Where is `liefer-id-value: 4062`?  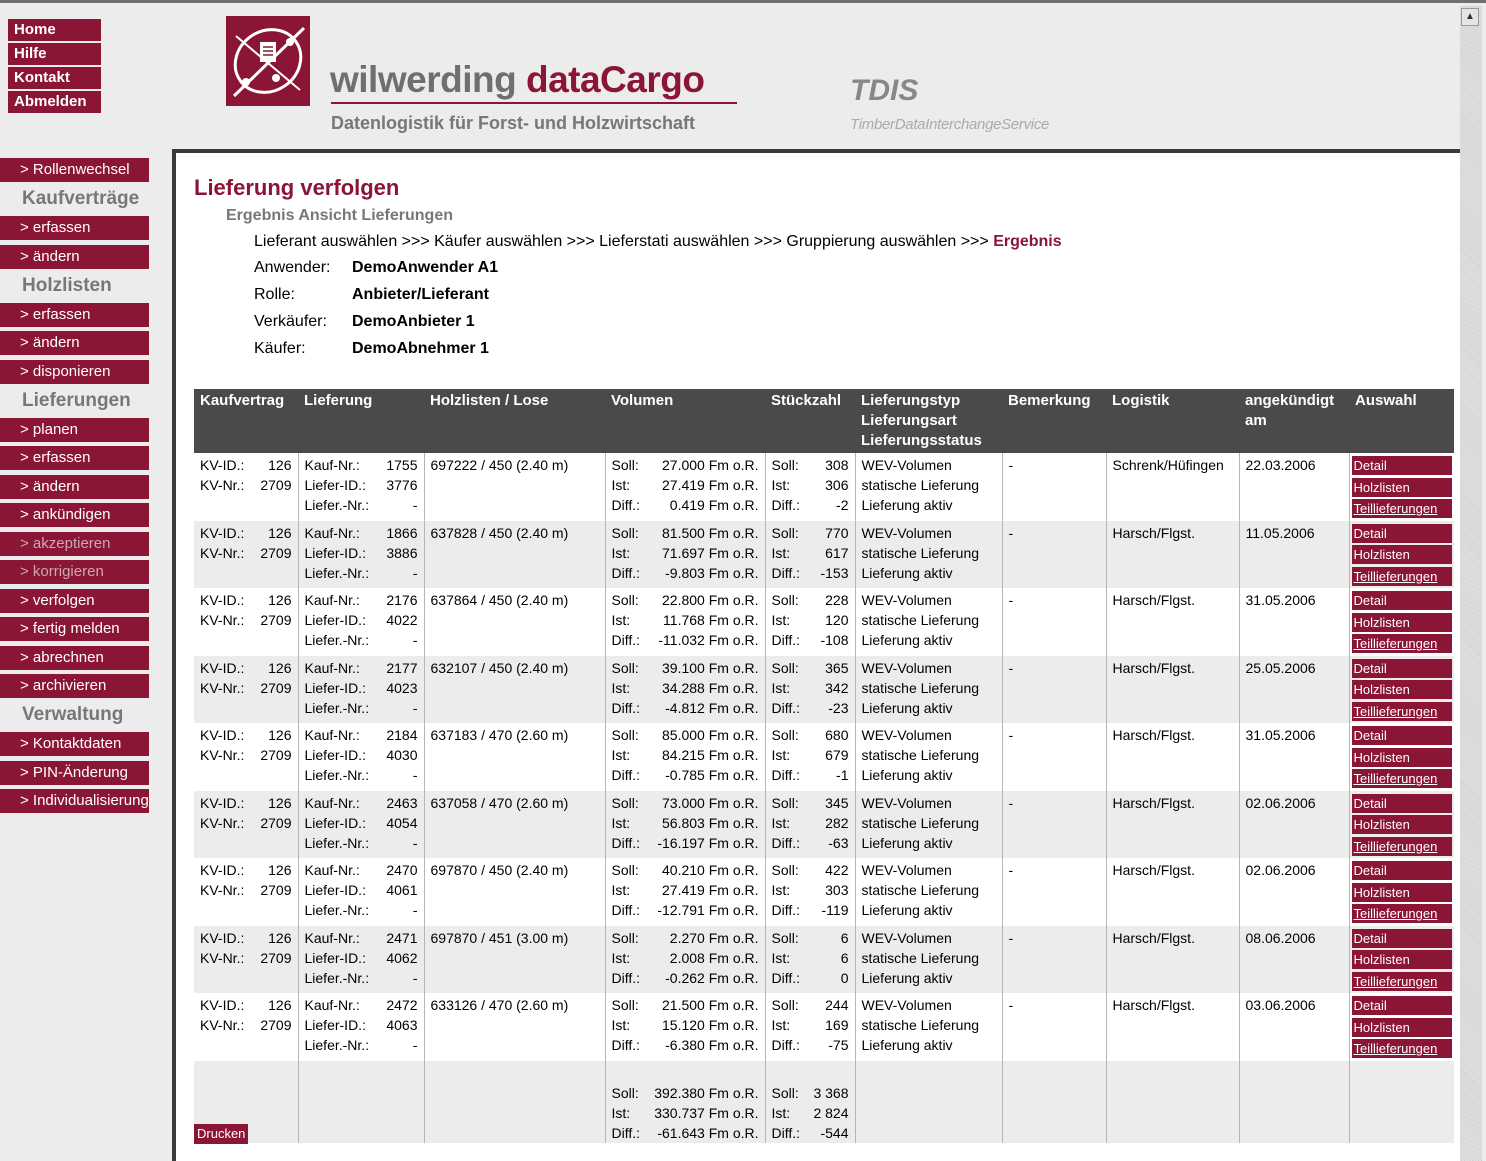
liefer-id-value: 4062 is located at coordinates (402, 957).